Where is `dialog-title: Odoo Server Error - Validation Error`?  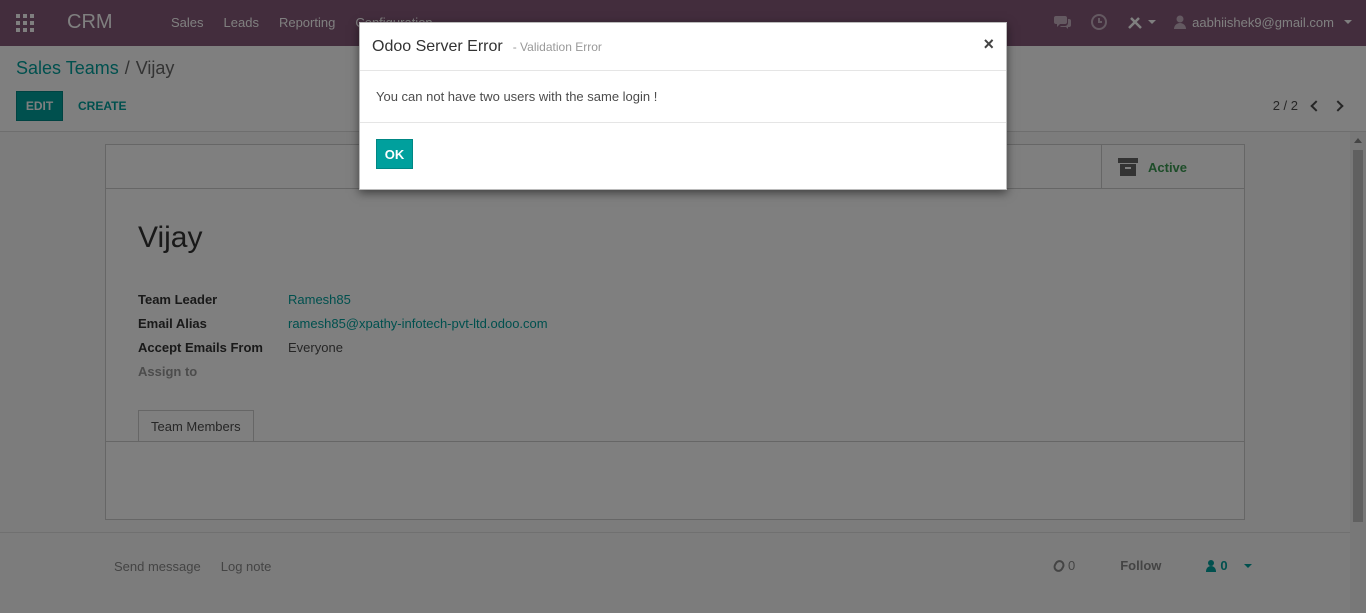
dialog-title: Odoo Server Error - Validation Error is located at coordinates (487, 47).